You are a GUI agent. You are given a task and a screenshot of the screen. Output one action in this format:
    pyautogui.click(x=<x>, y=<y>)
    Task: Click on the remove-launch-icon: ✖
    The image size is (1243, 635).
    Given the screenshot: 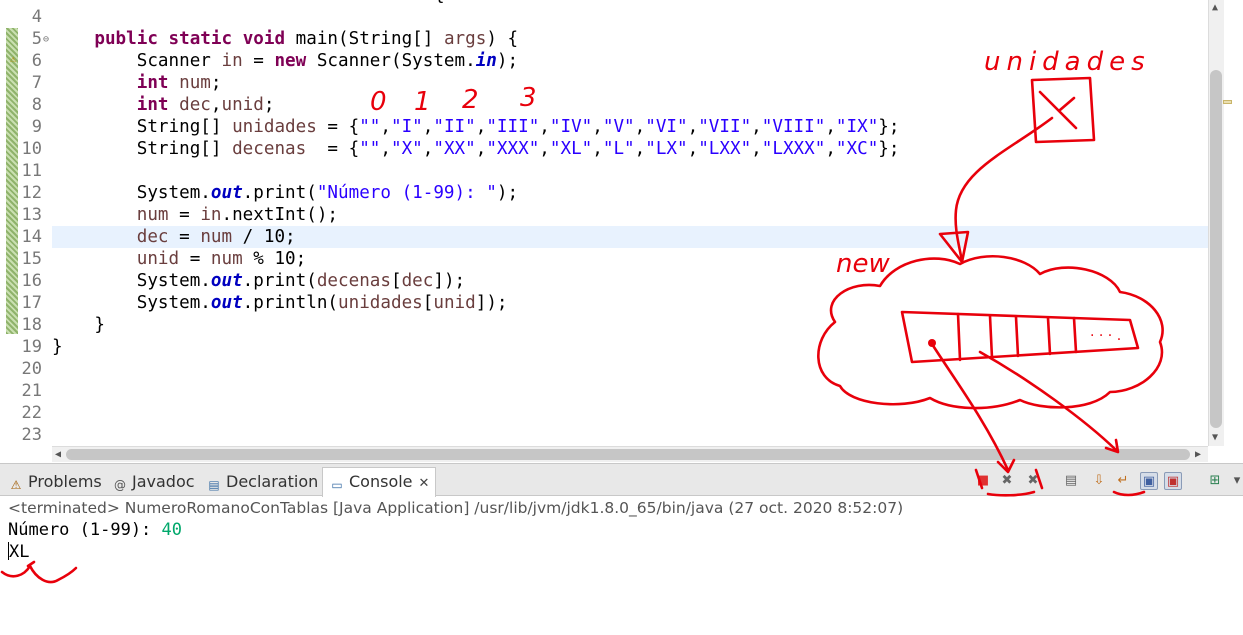 What is the action you would take?
    pyautogui.click(x=1007, y=481)
    